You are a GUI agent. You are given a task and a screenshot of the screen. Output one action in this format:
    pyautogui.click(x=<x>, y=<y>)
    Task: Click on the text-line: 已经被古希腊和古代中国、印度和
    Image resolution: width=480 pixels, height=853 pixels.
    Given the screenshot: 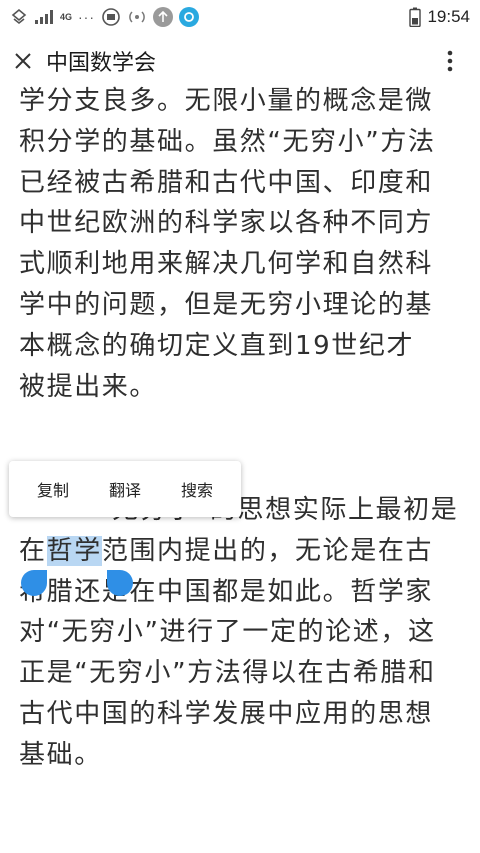 What is the action you would take?
    pyautogui.click(x=226, y=182)
    